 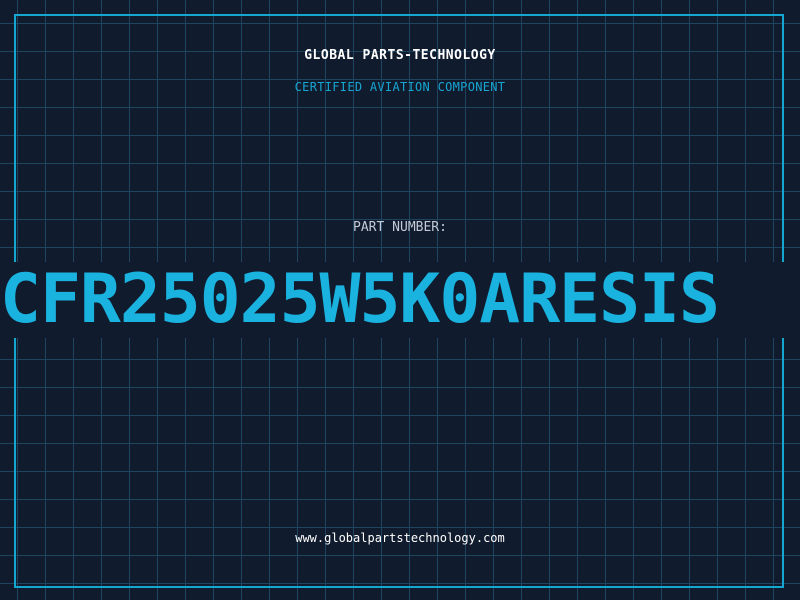 I want to click on certification-subtitle: CERTIFIED AVIATION COMPONENT, so click(x=400, y=87).